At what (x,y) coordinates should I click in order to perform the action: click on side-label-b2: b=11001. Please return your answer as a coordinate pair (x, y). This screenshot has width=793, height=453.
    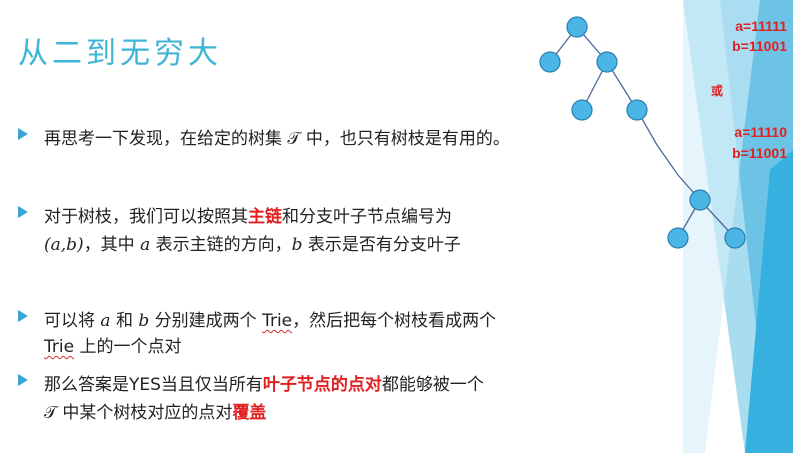
    Looking at the image, I should click on (759, 153).